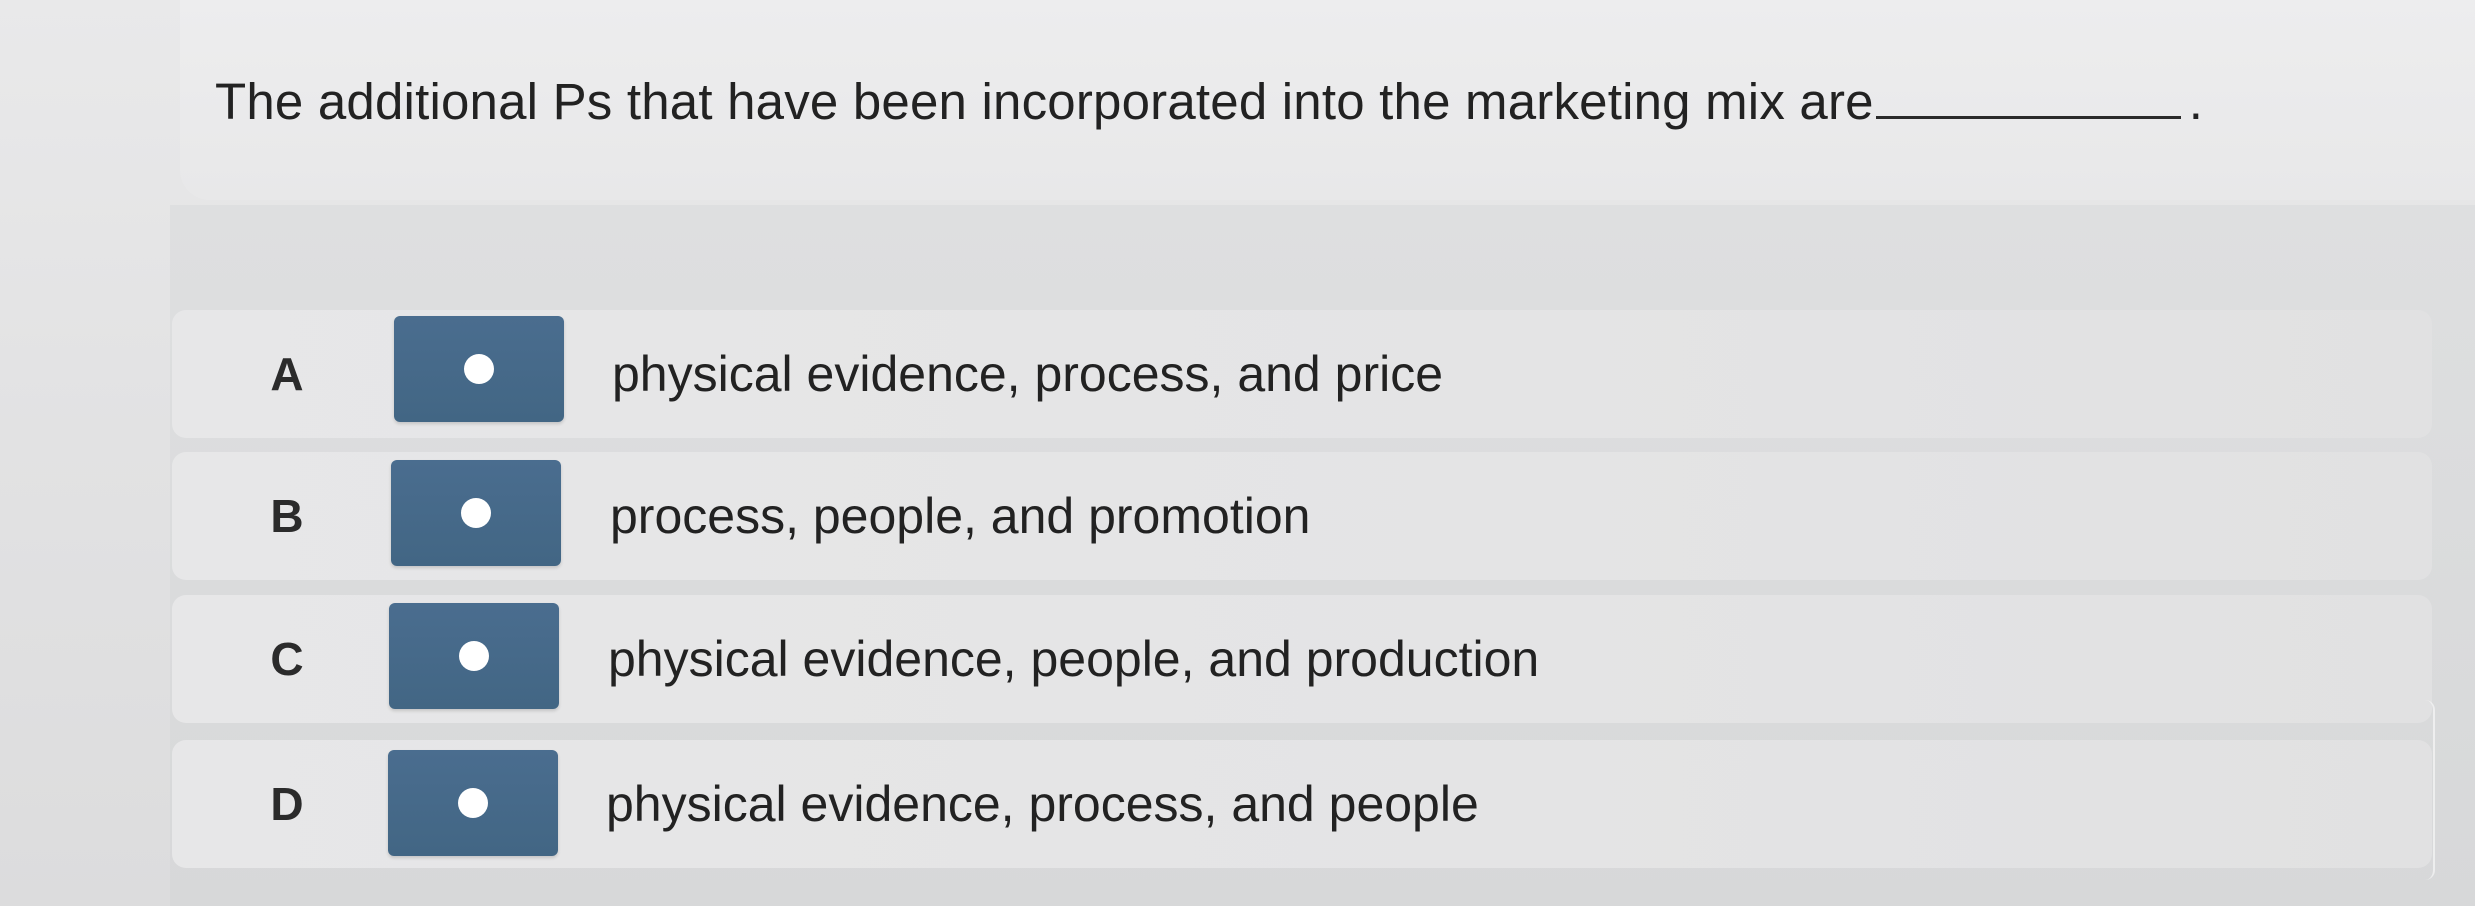 This screenshot has width=2475, height=906. I want to click on choice-row-a: A physical evidence, process, and price, so click(1302, 374).